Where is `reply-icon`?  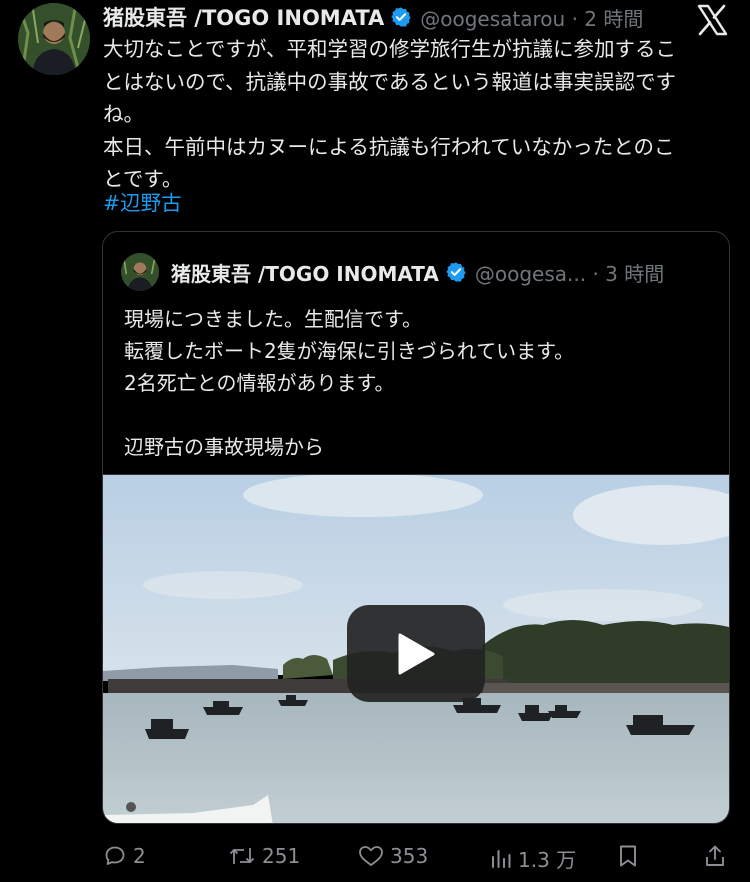
reply-icon is located at coordinates (115, 855).